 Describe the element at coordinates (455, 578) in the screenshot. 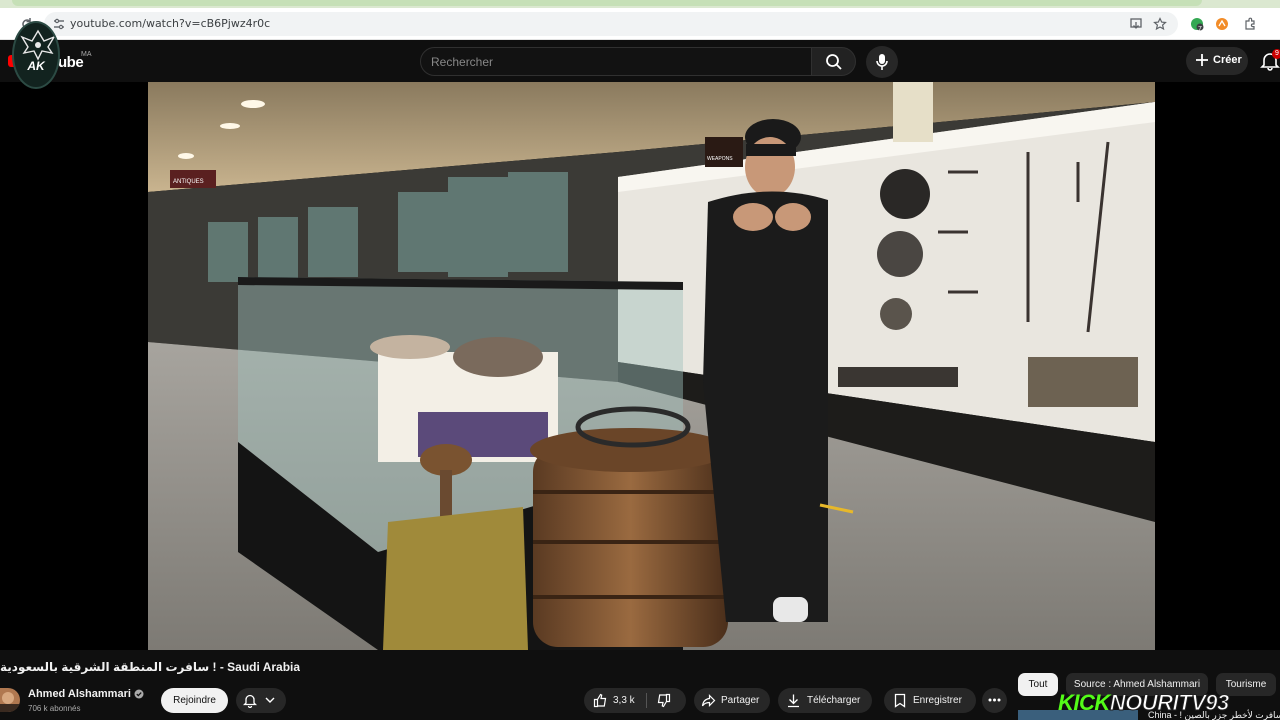

I see `decorated-shield` at that location.